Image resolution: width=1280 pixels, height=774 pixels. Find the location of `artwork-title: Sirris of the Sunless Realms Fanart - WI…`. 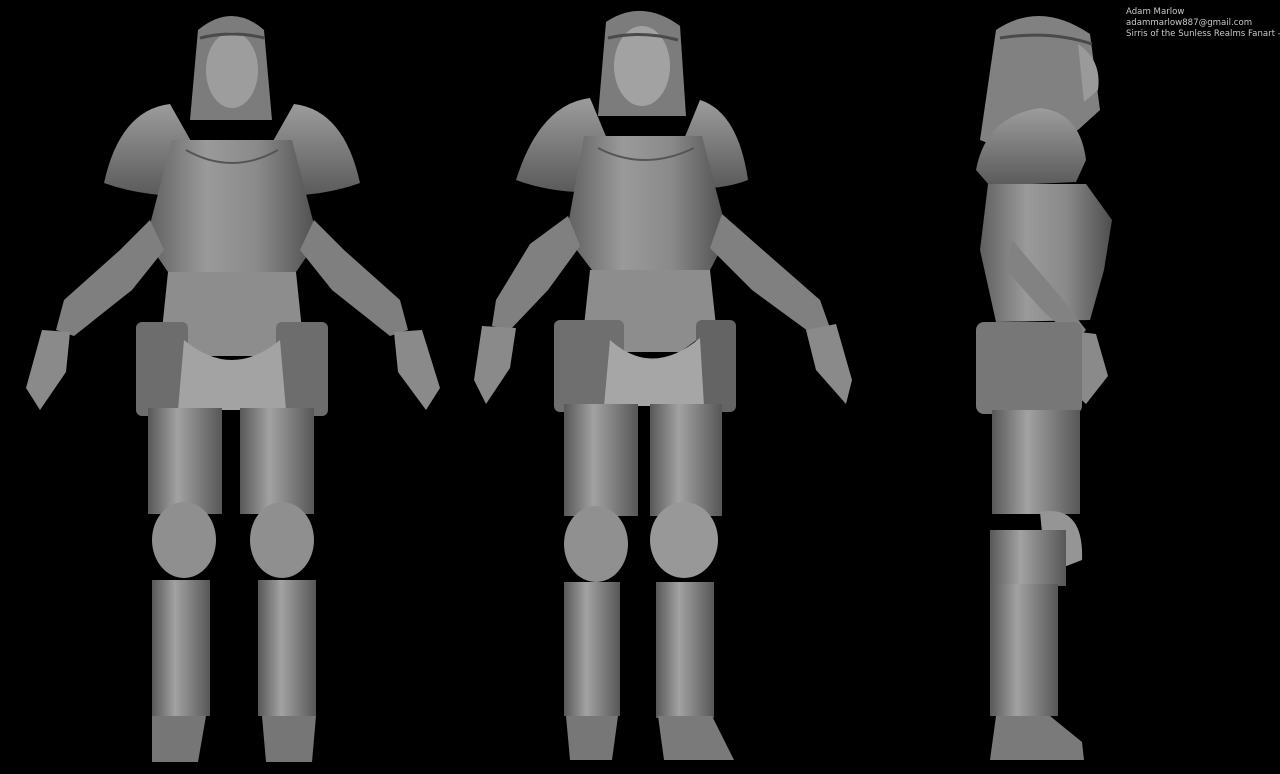

artwork-title: Sirris of the Sunless Realms Fanart - WI… is located at coordinates (1203, 34).